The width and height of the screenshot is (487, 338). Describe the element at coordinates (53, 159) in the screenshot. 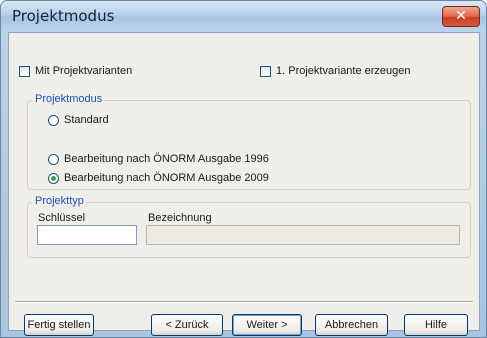

I see `radio-oenorm-1996` at that location.